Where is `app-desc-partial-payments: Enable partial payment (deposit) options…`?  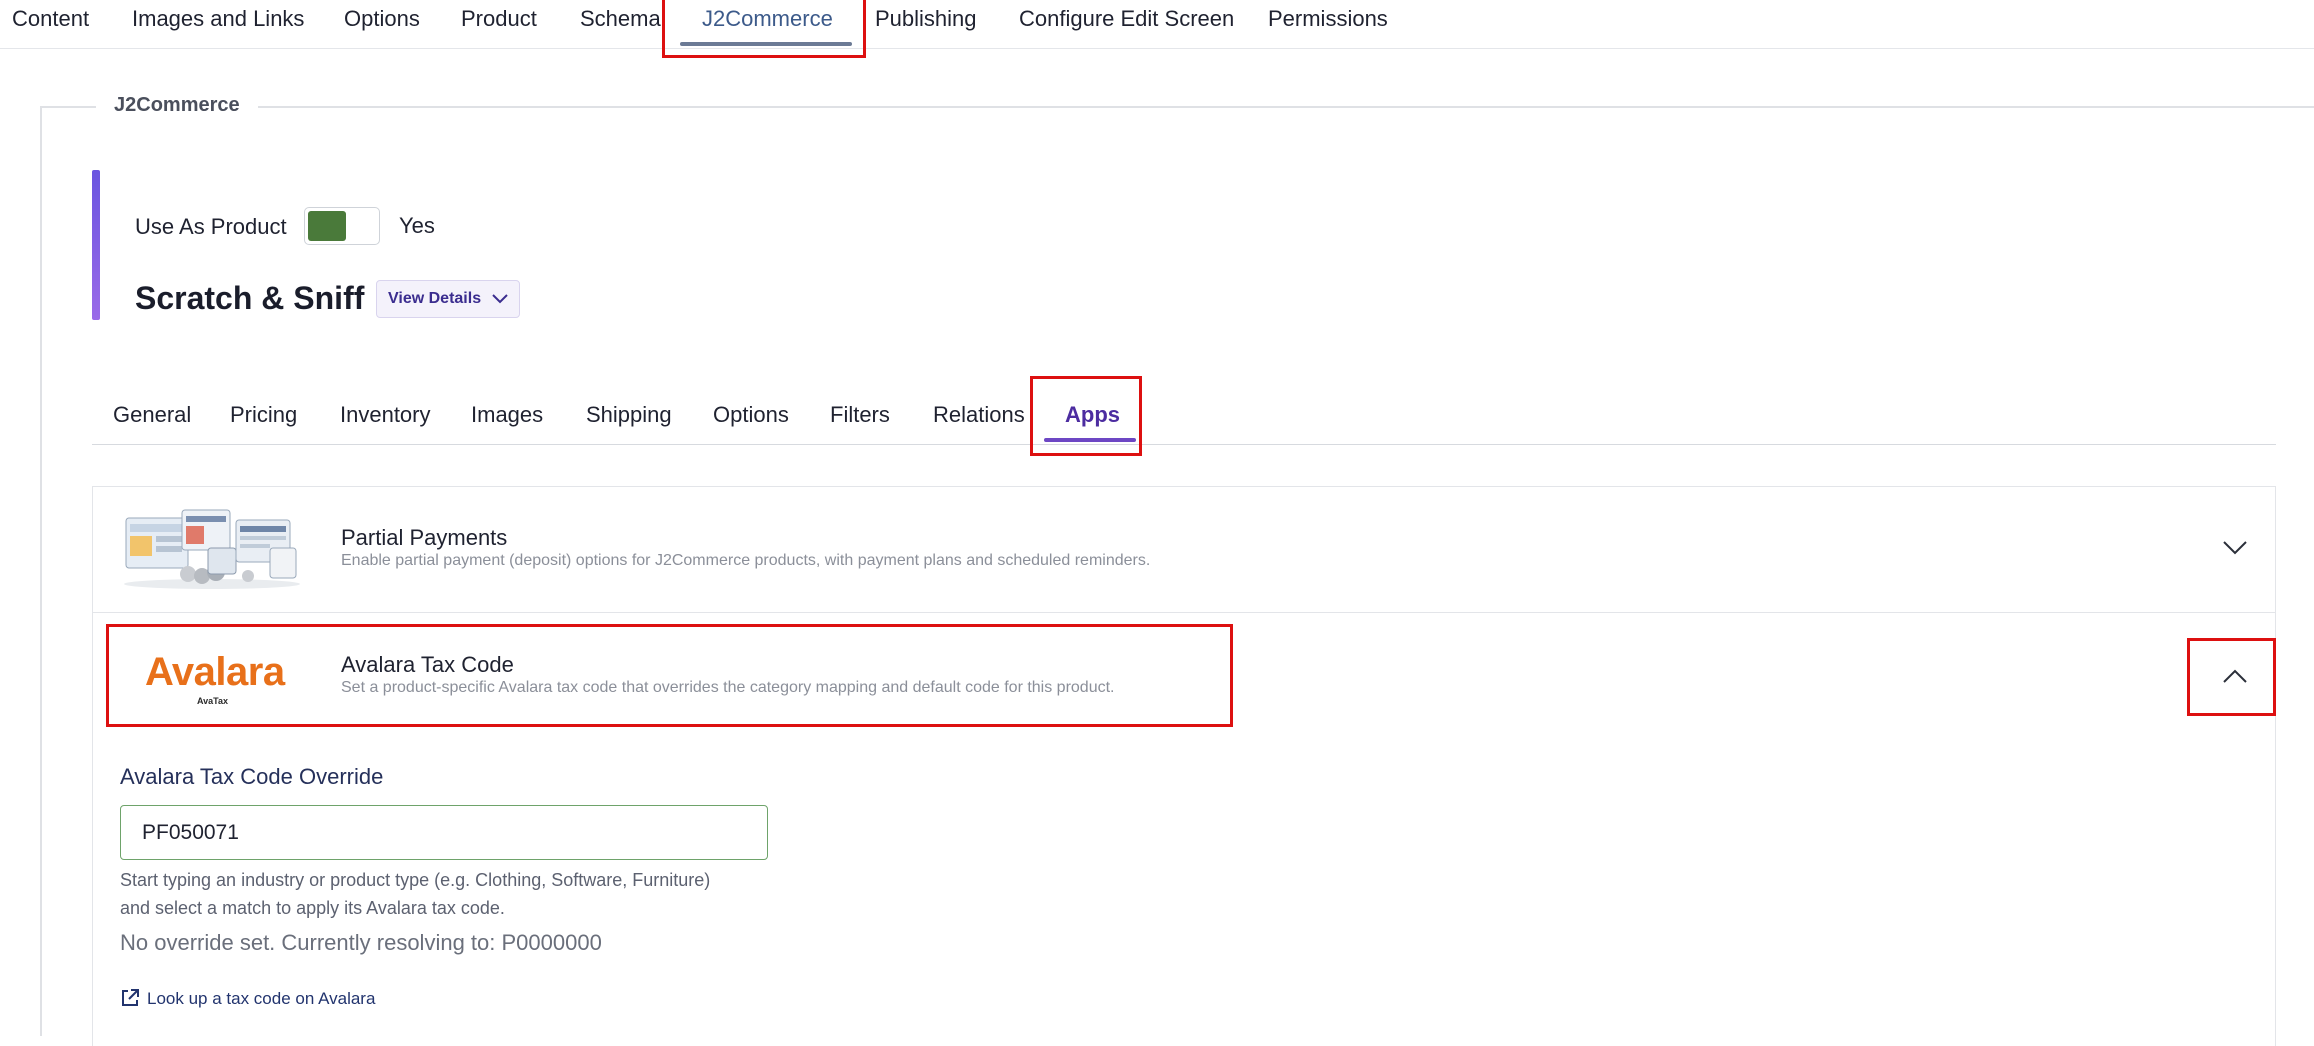 app-desc-partial-payments: Enable partial payment (deposit) options… is located at coordinates (746, 560).